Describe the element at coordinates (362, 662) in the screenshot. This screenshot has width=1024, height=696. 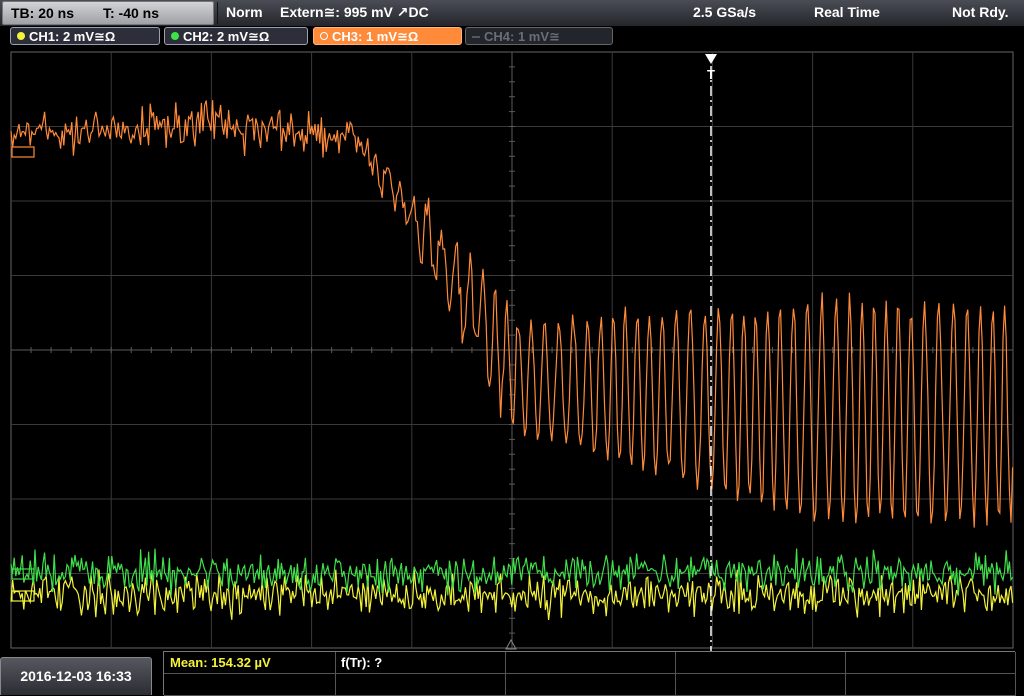
I see `measurement-frequency: f(Tr): ?` at that location.